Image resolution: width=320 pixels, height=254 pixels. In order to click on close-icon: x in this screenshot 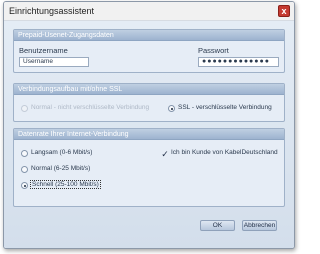, I will do `click(284, 11)`.